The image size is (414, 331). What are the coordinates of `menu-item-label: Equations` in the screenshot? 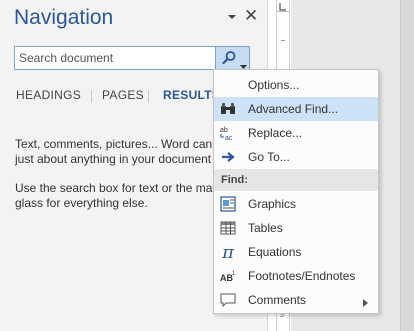 It's located at (275, 252).